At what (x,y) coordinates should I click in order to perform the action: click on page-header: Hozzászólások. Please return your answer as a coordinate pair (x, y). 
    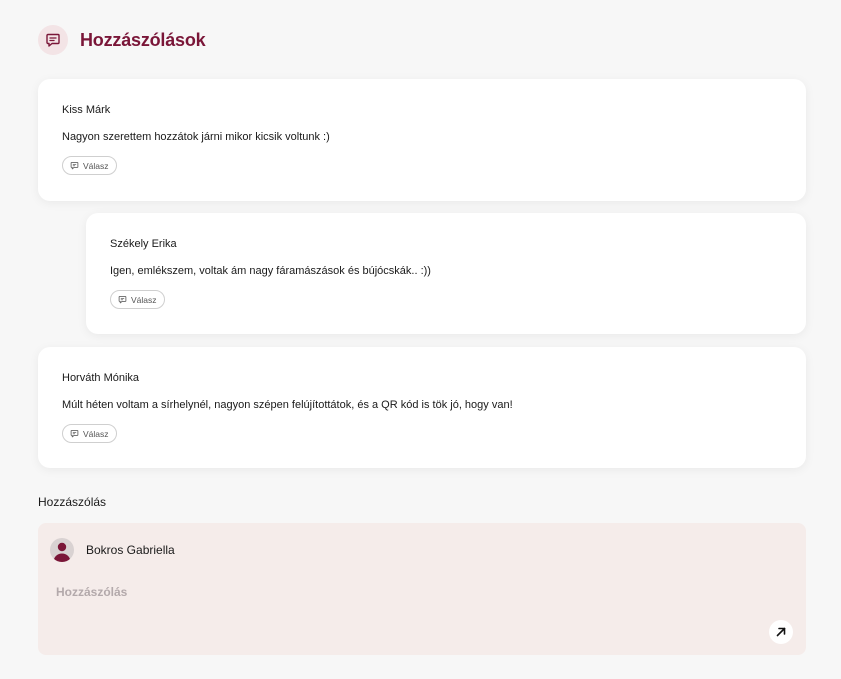
    Looking at the image, I should click on (122, 40).